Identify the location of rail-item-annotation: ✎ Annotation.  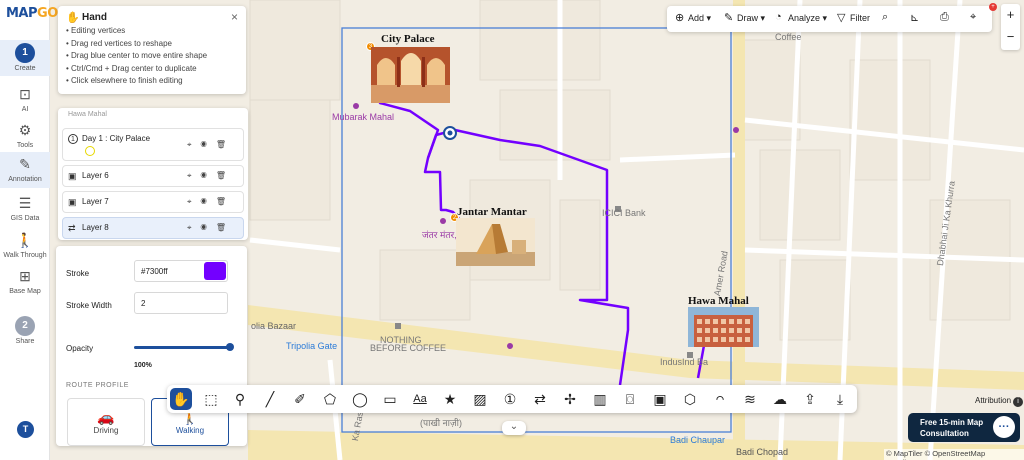
(25, 170).